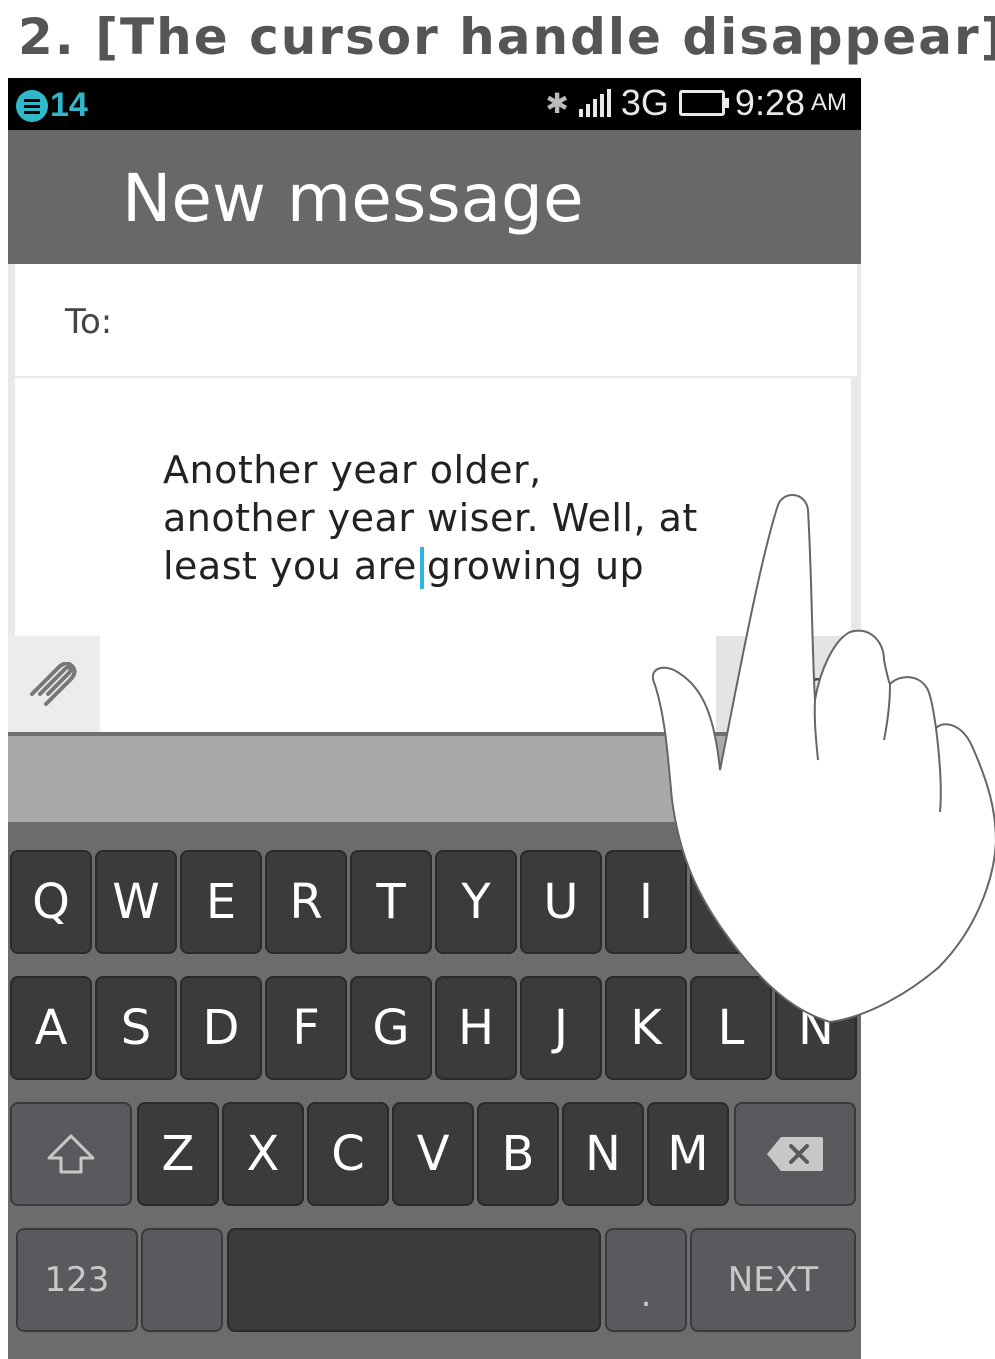 The width and height of the screenshot is (995, 1359). I want to click on page-title: New message, so click(353, 198).